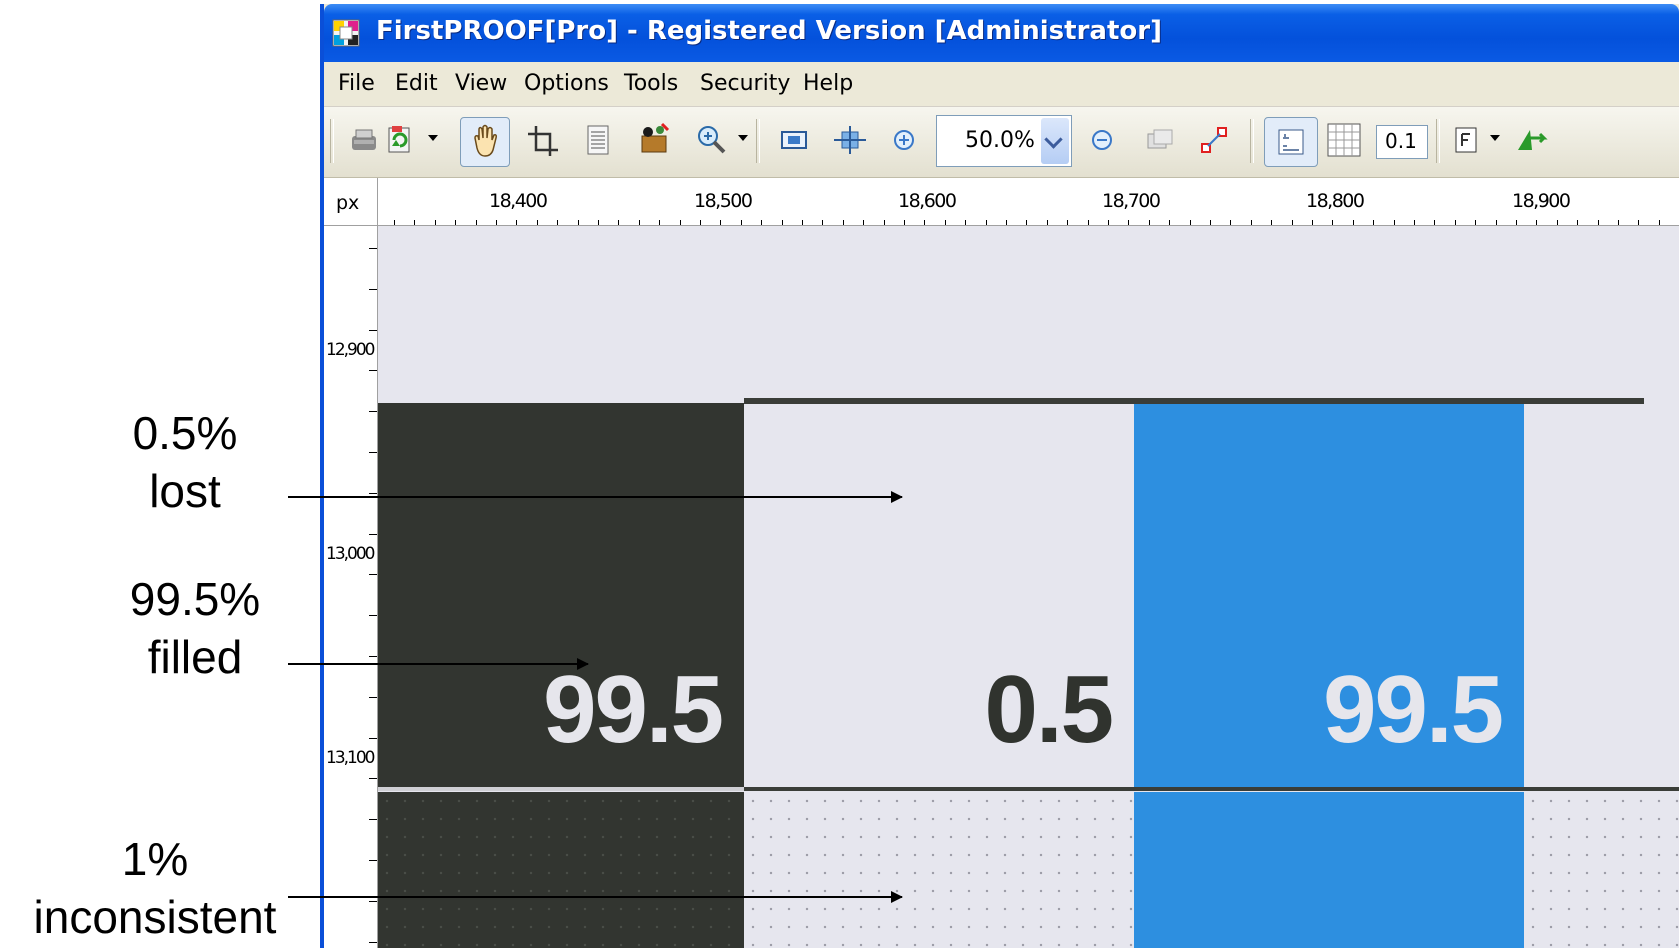 This screenshot has width=1679, height=948. Describe the element at coordinates (1055, 141) in the screenshot. I see `zoom-dropdown-button` at that location.